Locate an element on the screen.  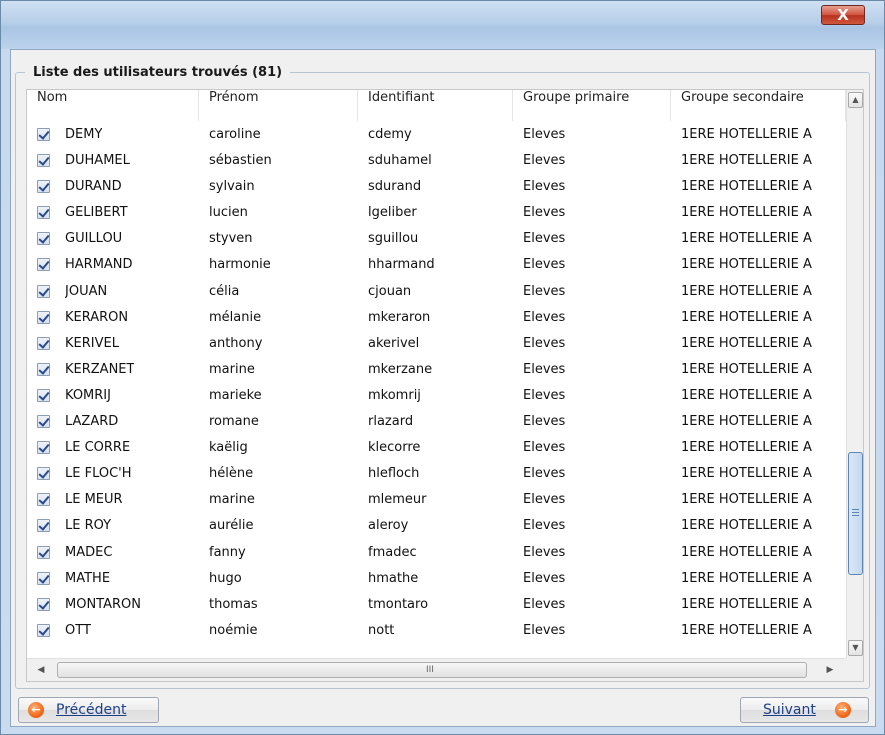
next-button-label: Suivant is located at coordinates (789, 710).